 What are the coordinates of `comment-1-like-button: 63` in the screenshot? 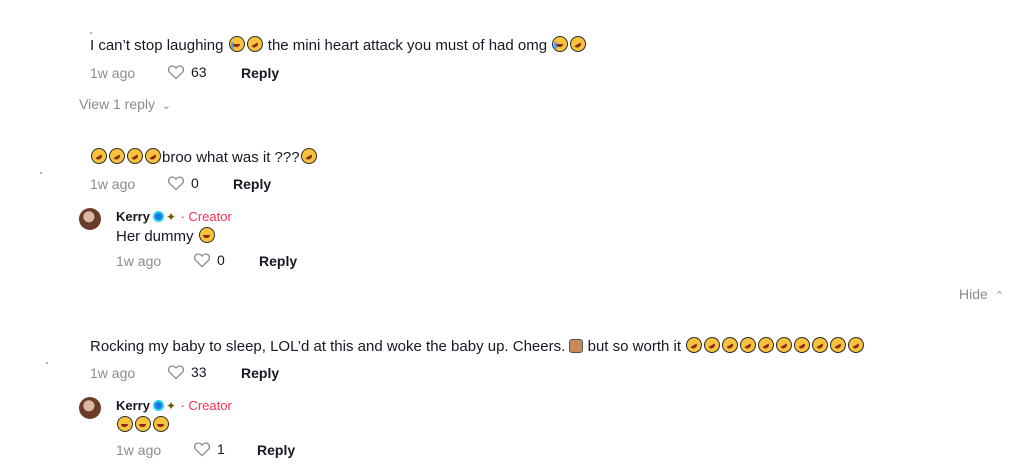 It's located at (187, 72).